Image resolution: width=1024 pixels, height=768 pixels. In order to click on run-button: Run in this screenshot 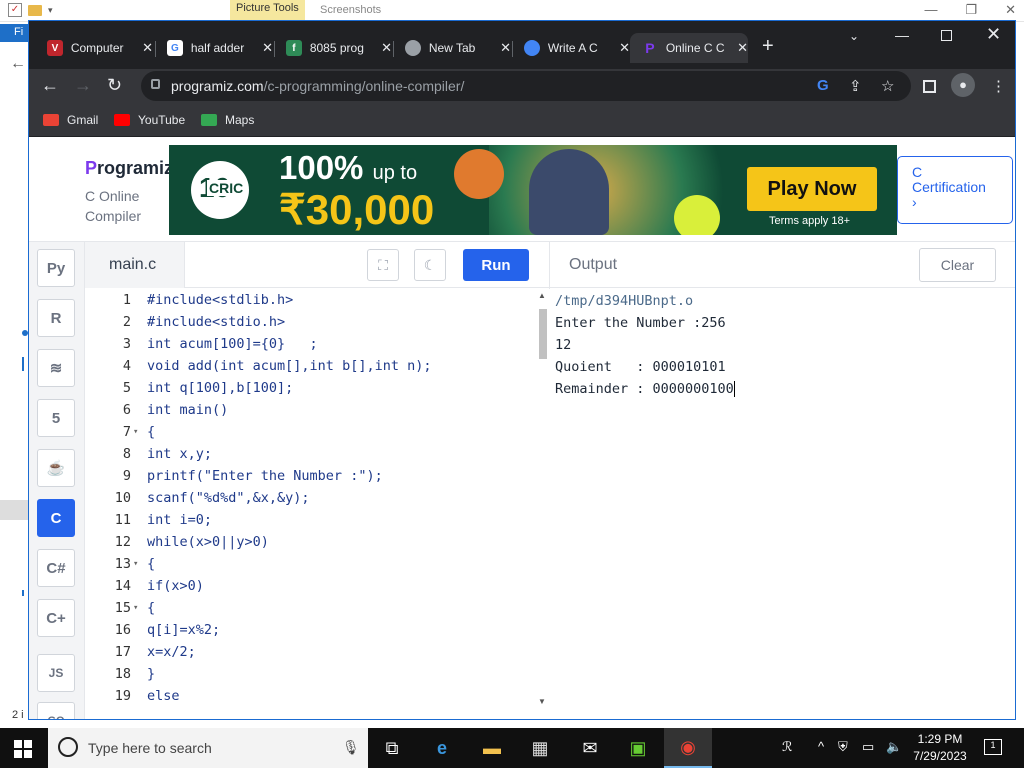, I will do `click(496, 265)`.